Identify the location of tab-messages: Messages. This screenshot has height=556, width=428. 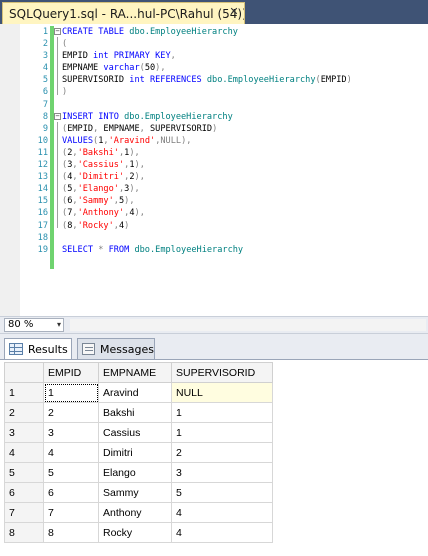
(116, 348).